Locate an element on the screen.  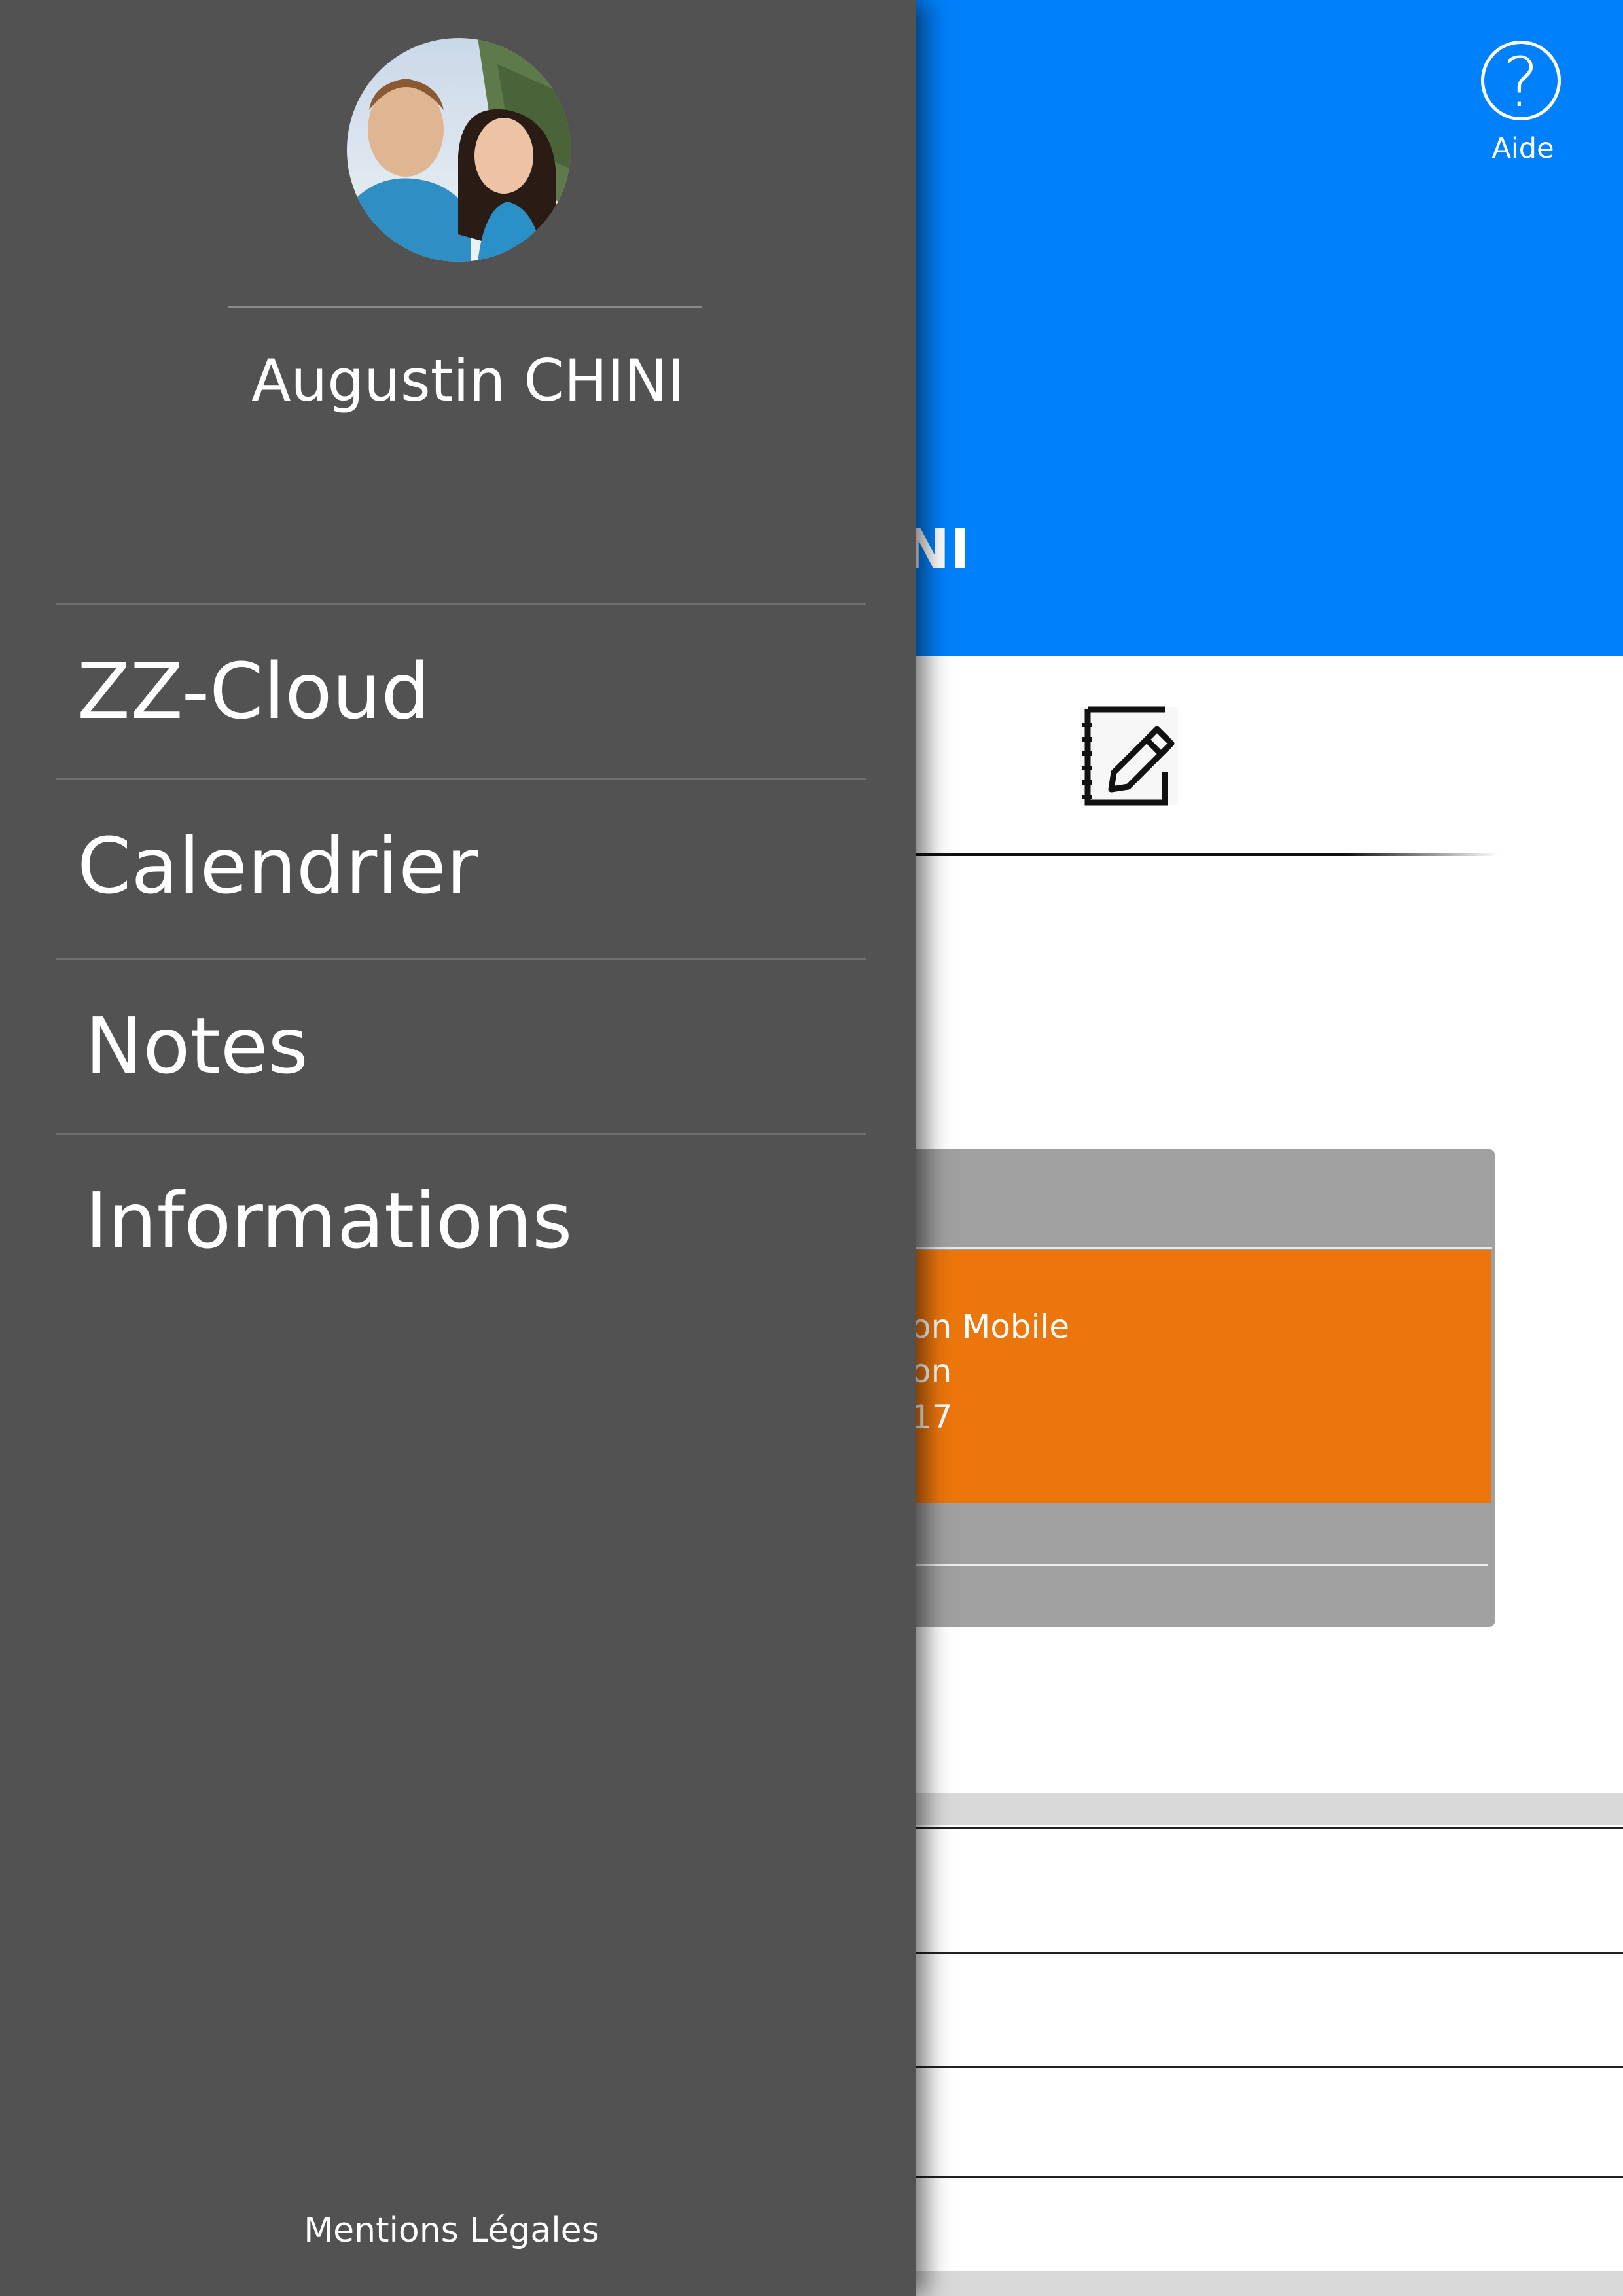
avatar is located at coordinates (459, 150).